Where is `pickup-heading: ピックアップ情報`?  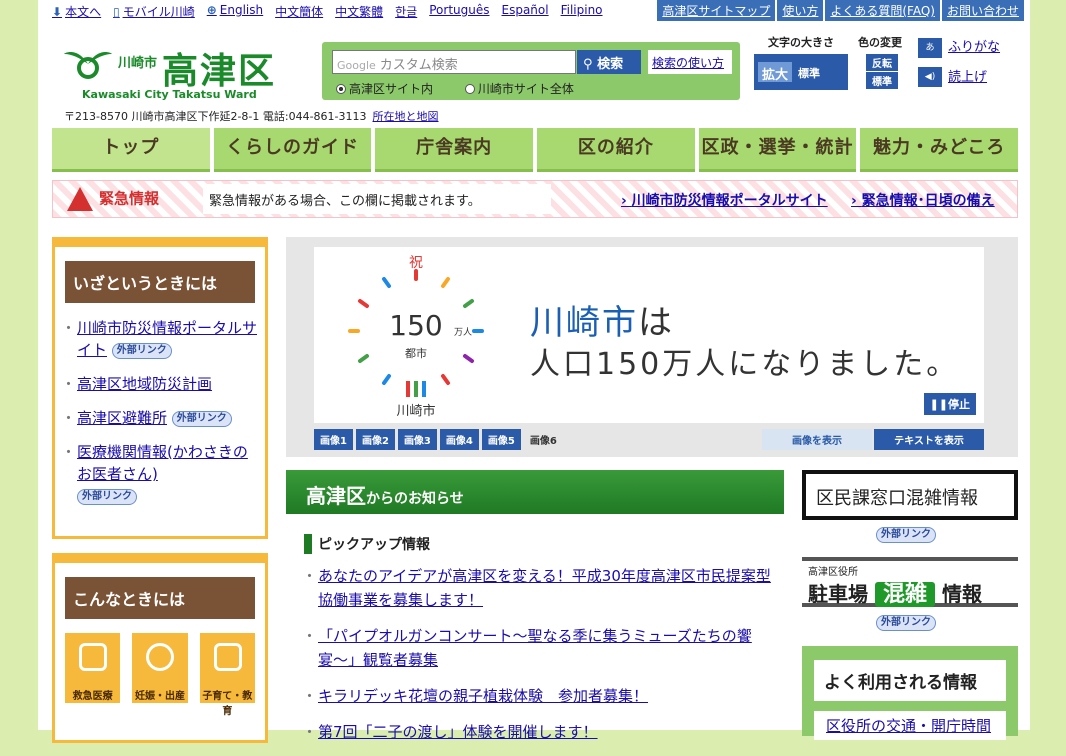 pickup-heading: ピックアップ情報 is located at coordinates (544, 544).